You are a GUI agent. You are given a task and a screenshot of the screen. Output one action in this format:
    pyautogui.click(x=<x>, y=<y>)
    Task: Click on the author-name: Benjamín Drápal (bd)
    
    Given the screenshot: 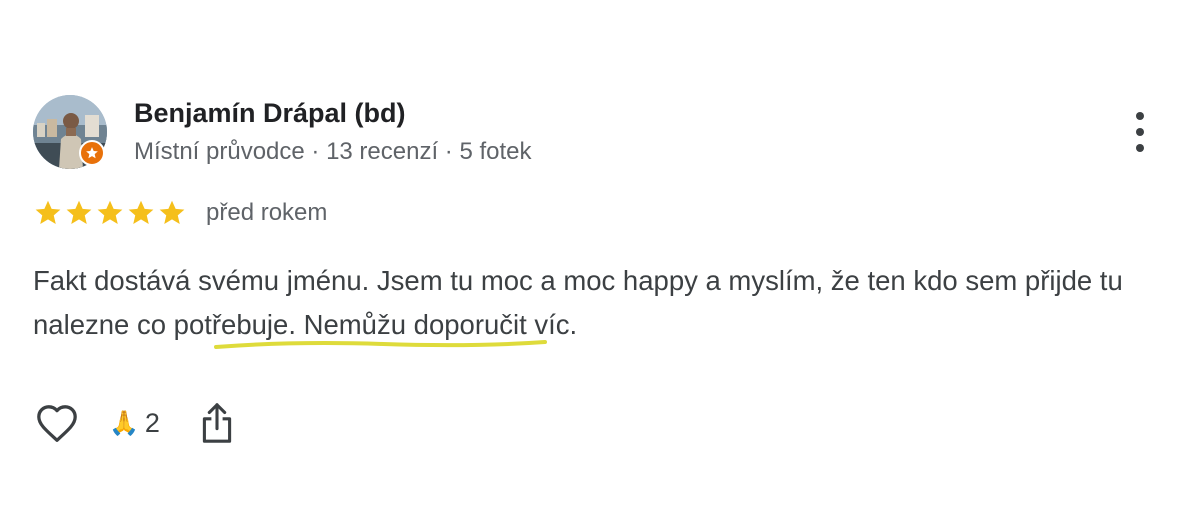 What is the action you would take?
    pyautogui.click(x=270, y=113)
    